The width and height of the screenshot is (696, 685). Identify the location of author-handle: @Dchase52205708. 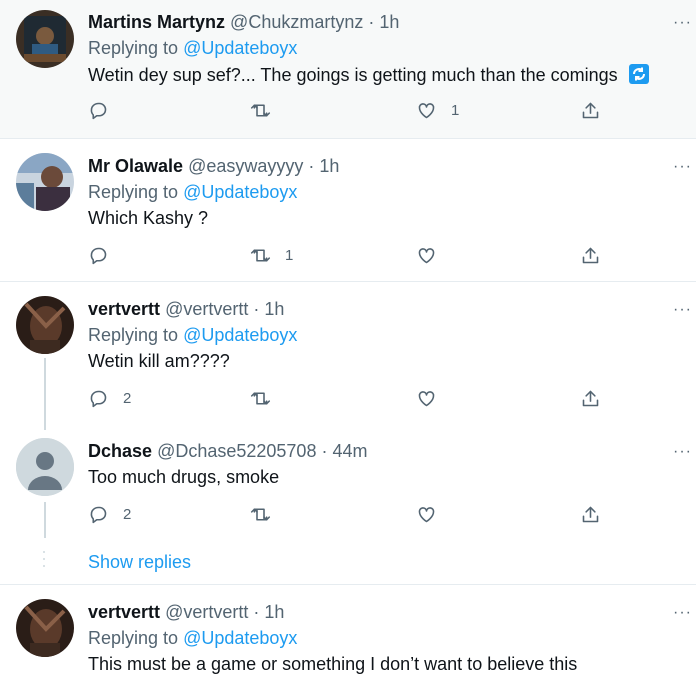
(236, 451).